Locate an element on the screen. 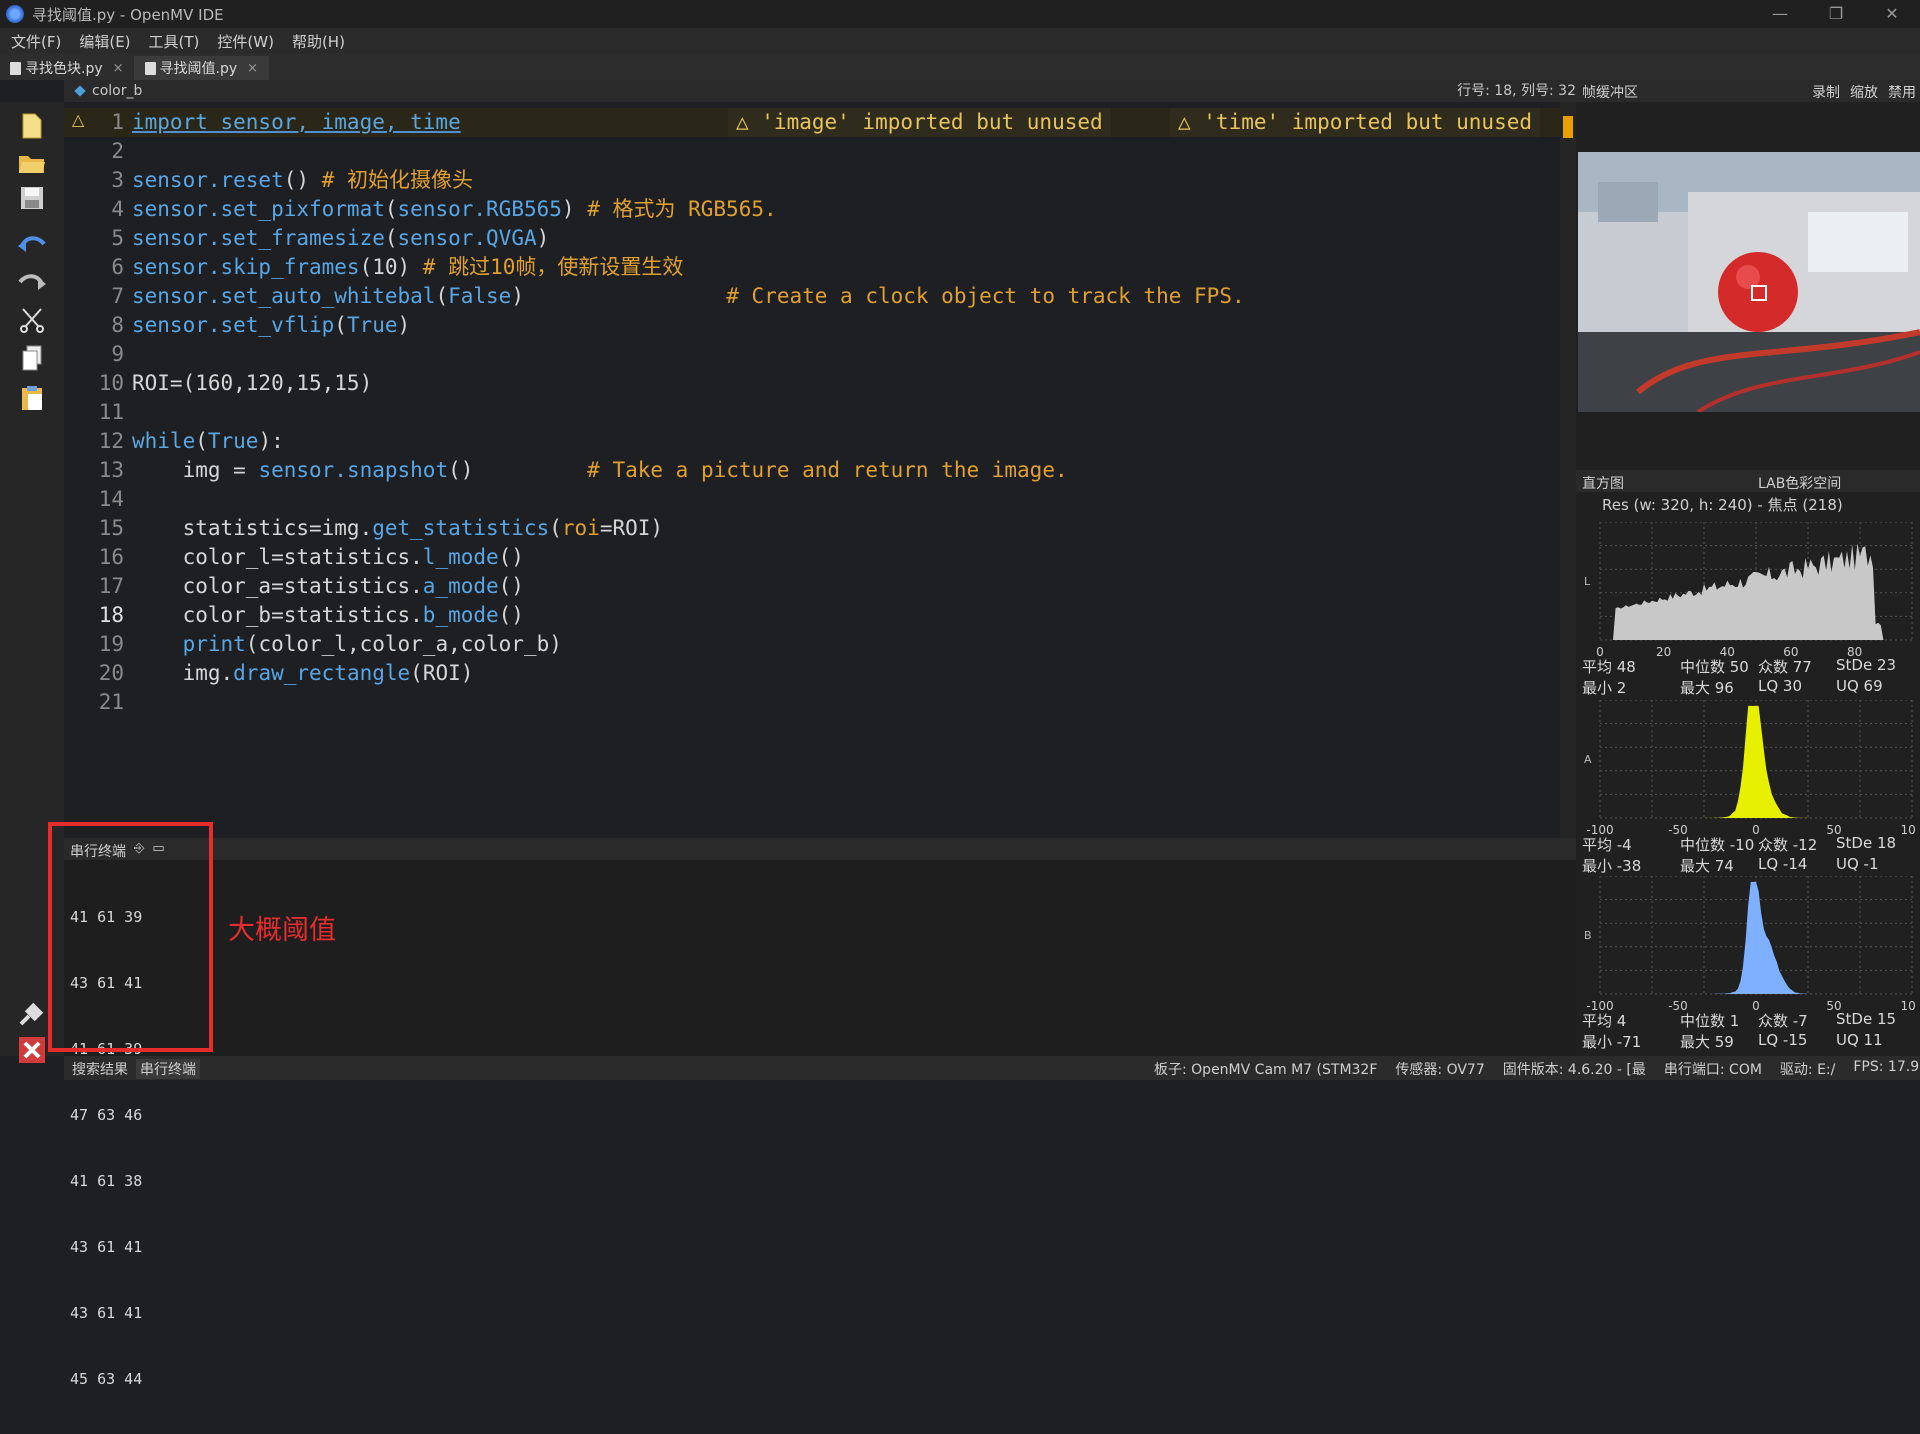 The height and width of the screenshot is (1434, 1920). tab-search-results: 搜索结果 is located at coordinates (100, 1069).